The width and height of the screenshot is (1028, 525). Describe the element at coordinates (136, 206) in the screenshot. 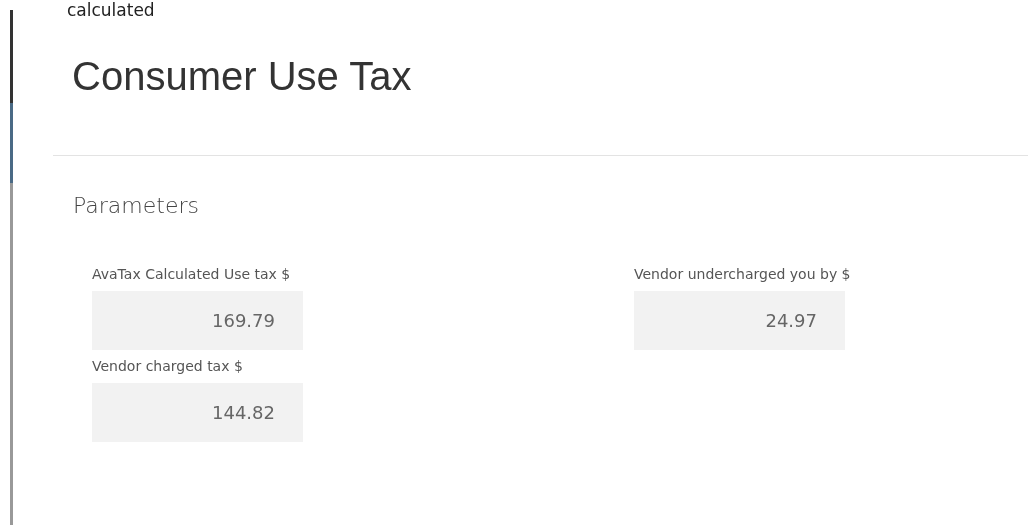

I see `section-title: Parameters` at that location.